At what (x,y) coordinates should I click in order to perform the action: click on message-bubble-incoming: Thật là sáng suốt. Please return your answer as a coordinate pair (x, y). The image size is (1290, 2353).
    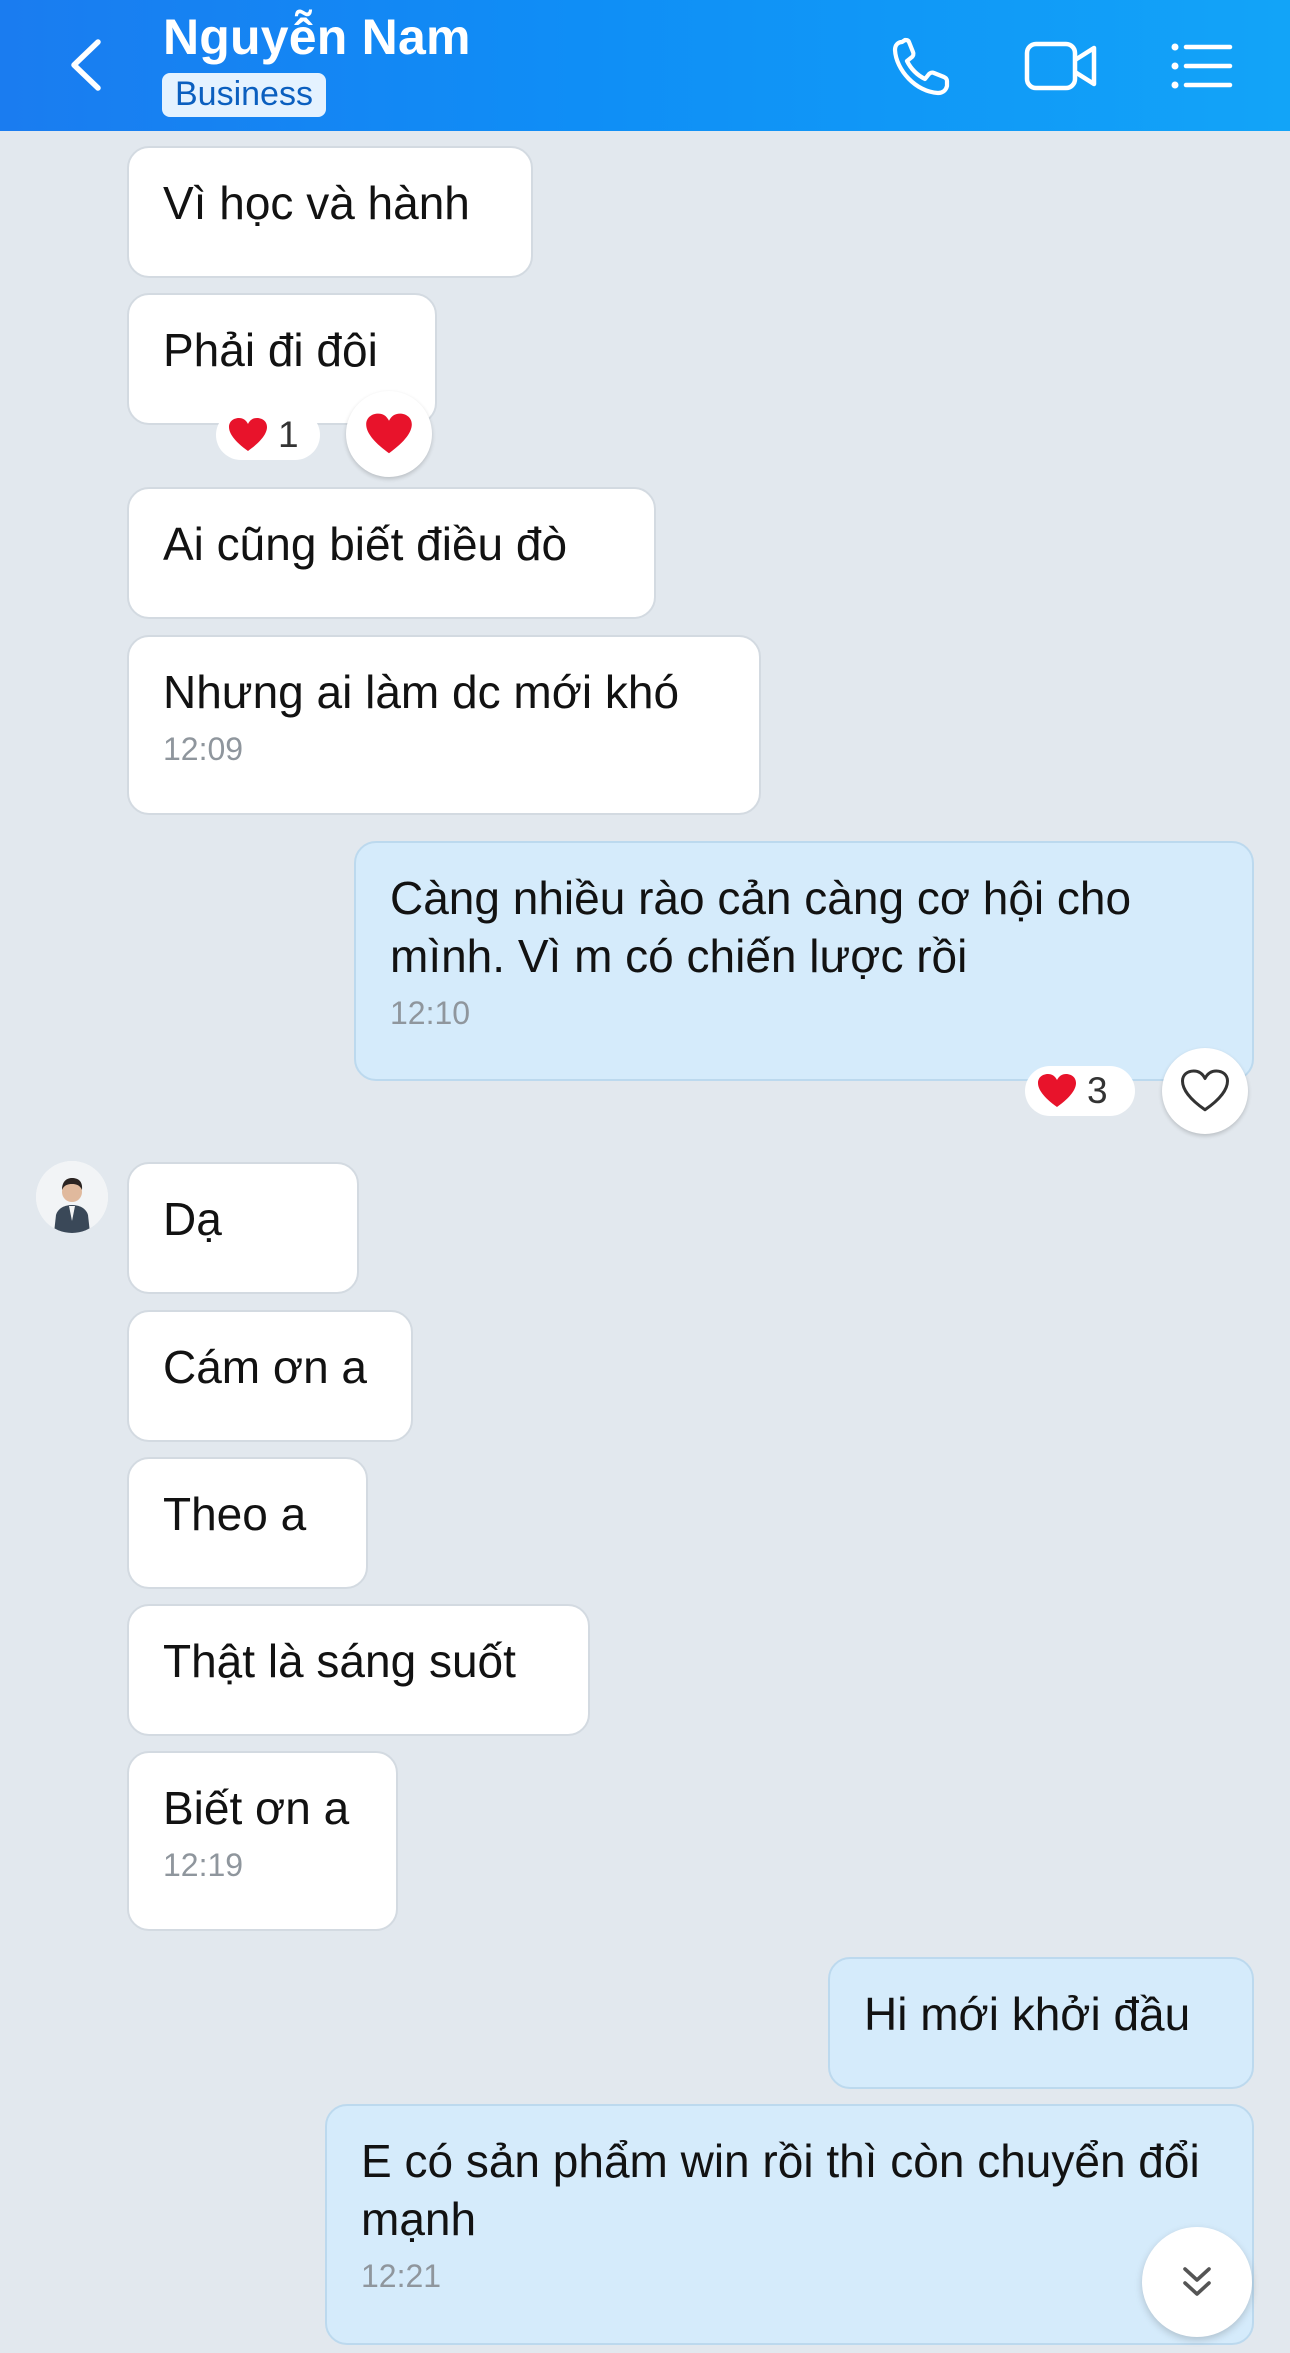
    Looking at the image, I should click on (358, 1670).